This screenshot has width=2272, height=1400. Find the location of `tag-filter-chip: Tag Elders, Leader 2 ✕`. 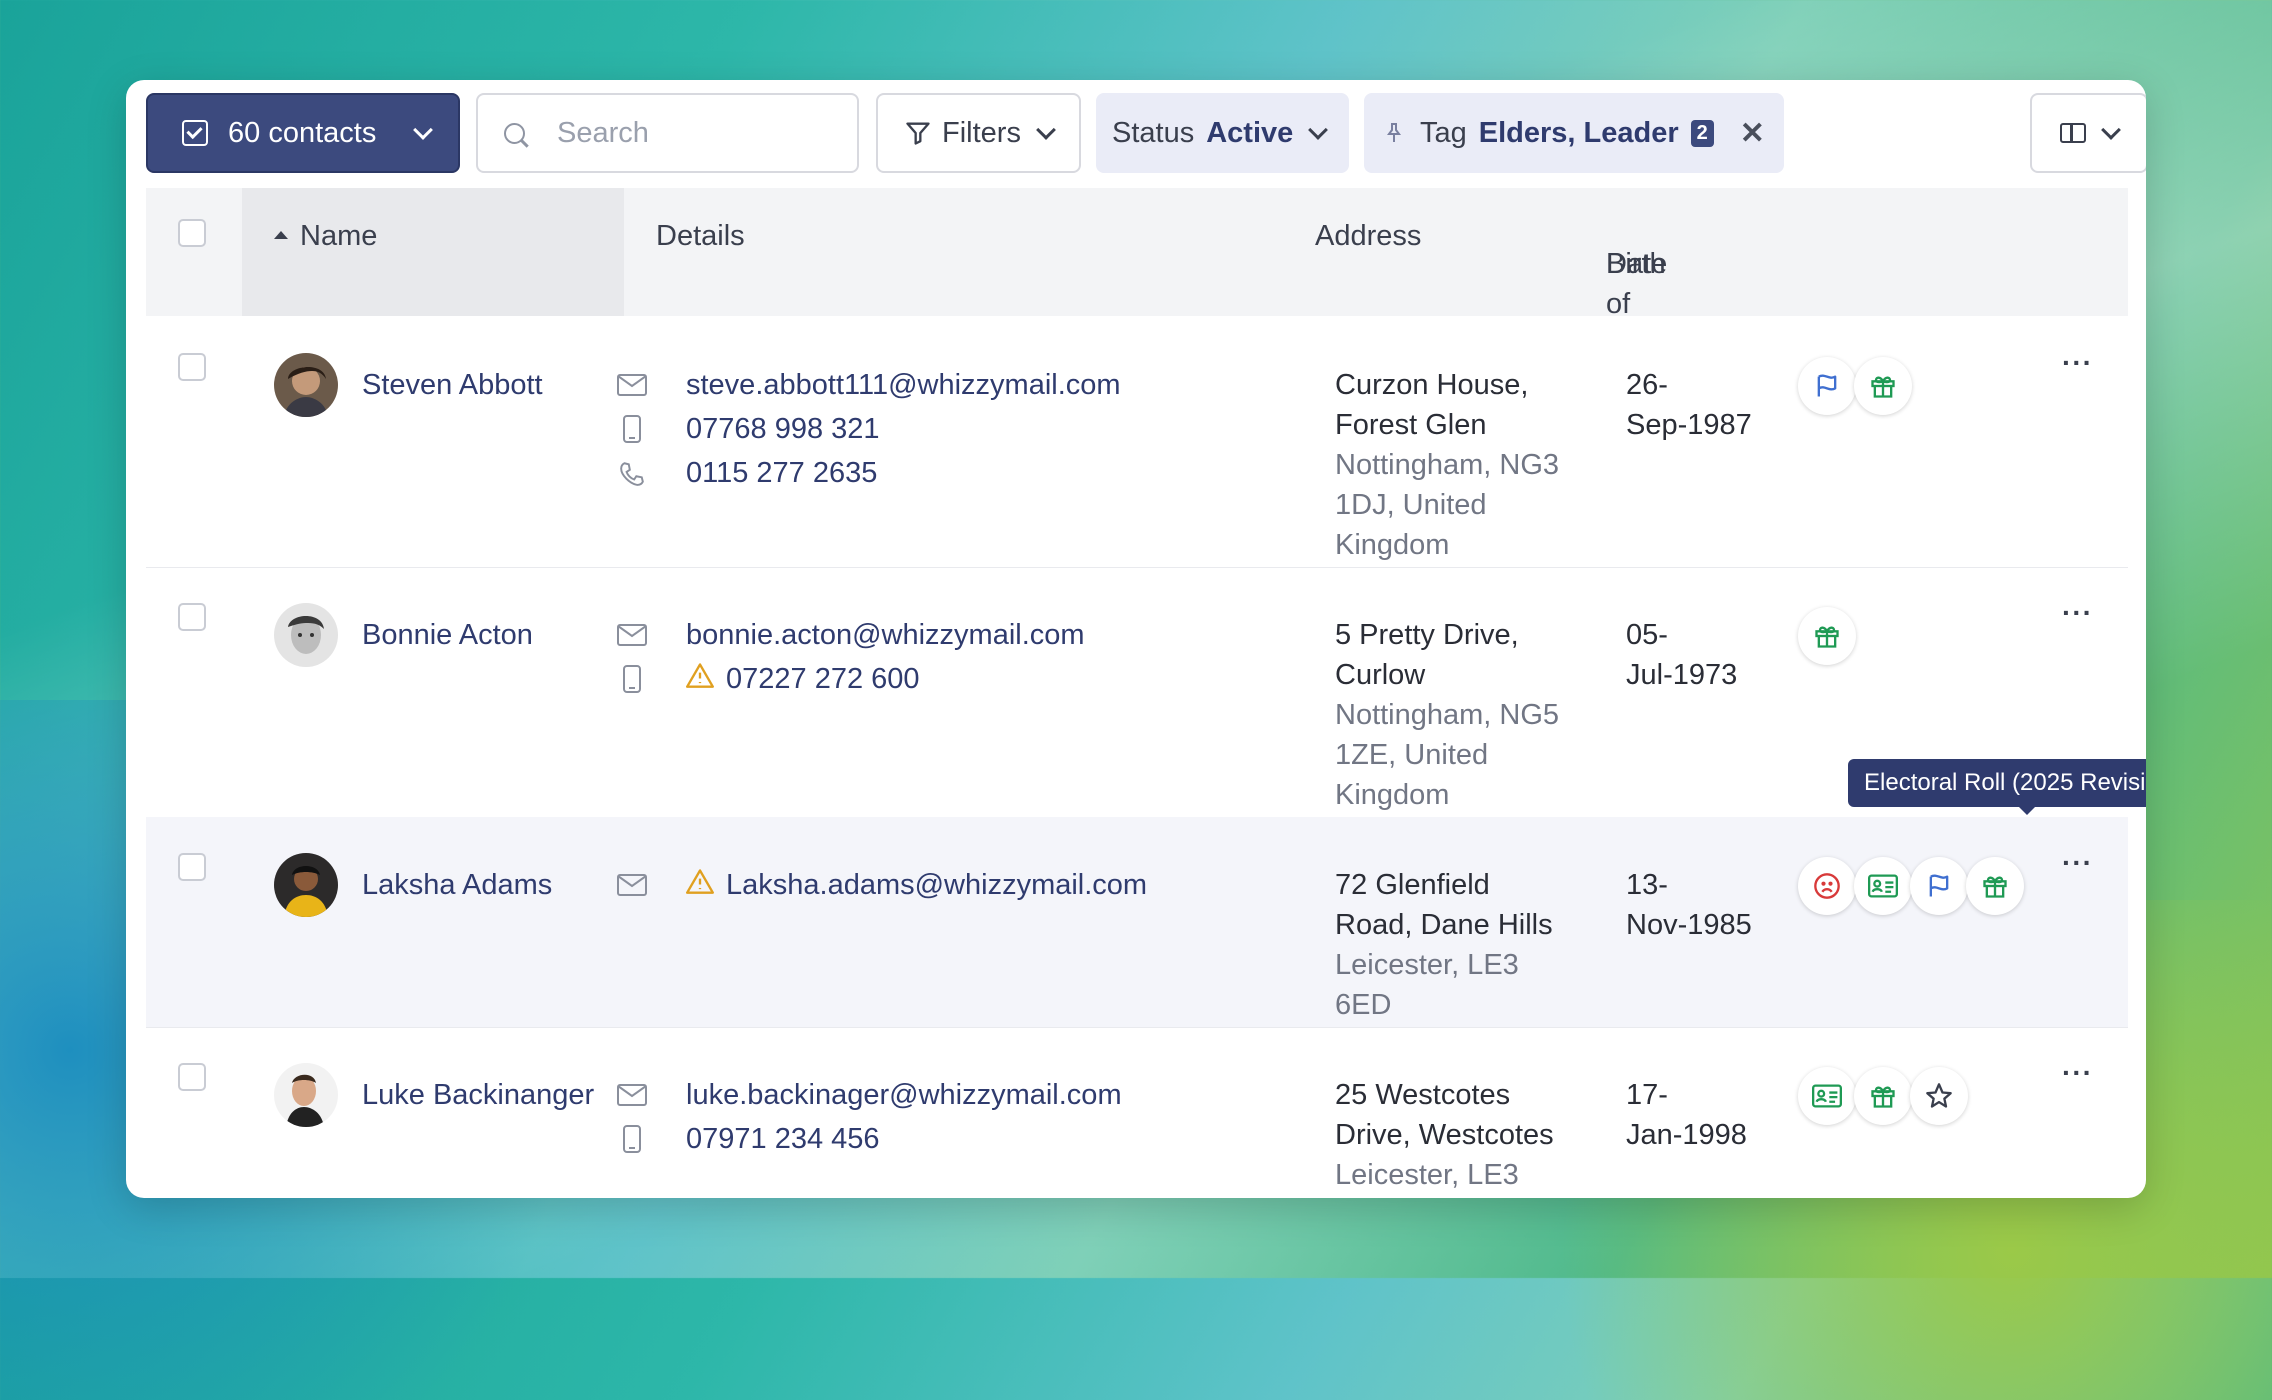

tag-filter-chip: Tag Elders, Leader 2 ✕ is located at coordinates (1574, 133).